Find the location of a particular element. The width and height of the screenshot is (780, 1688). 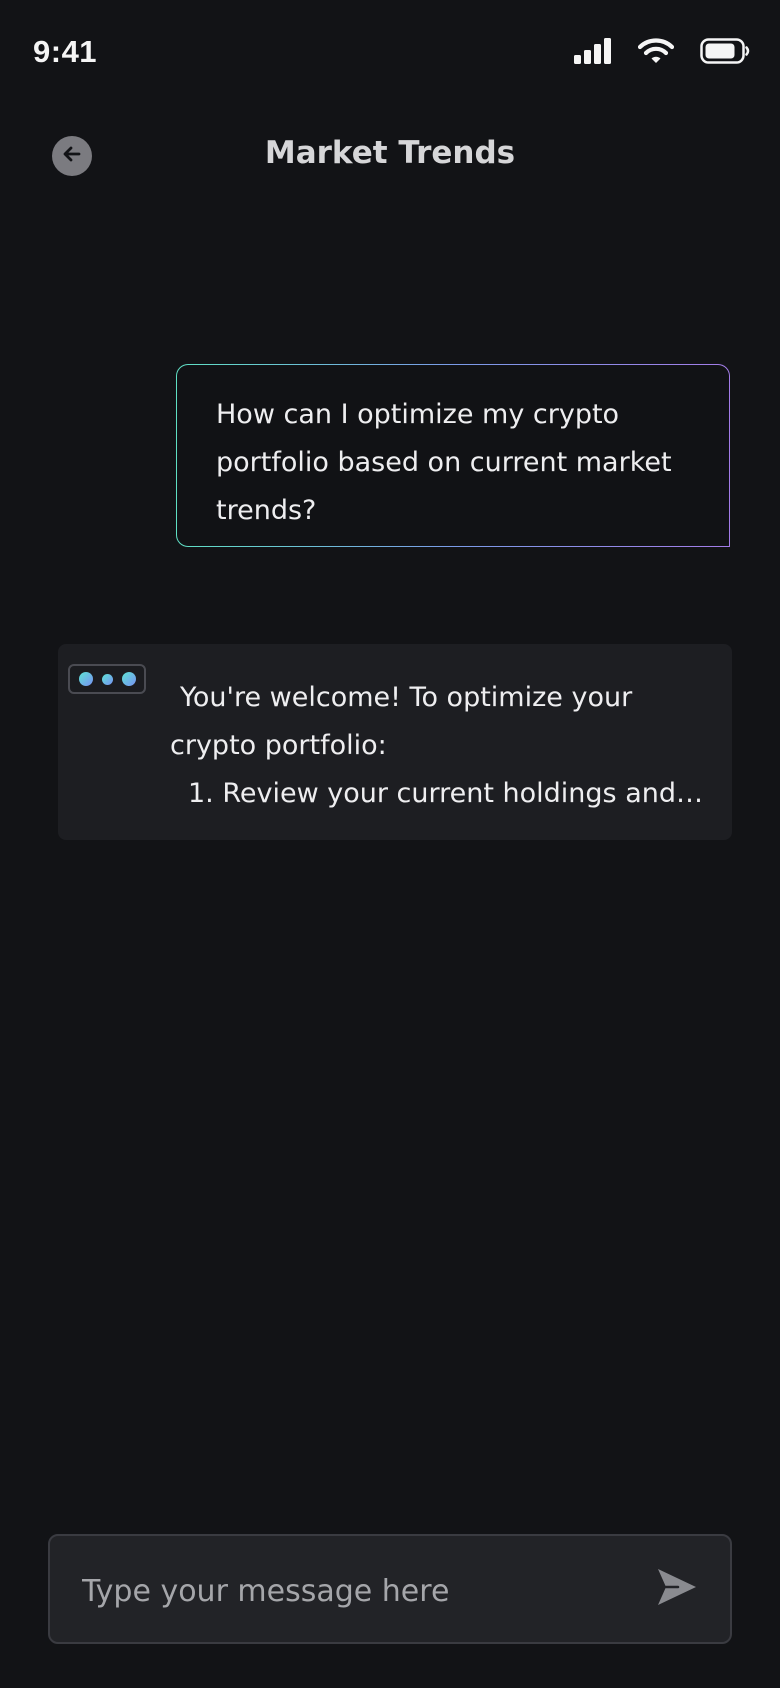

status-icons is located at coordinates (662, 53).